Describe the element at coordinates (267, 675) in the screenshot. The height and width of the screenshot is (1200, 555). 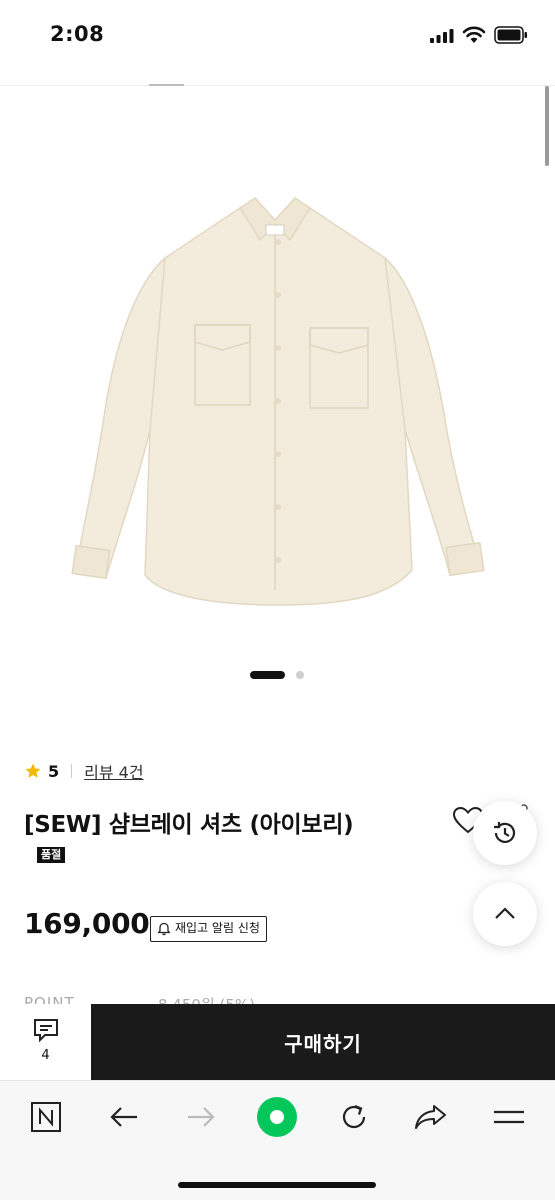
I see `pager-dot-active` at that location.